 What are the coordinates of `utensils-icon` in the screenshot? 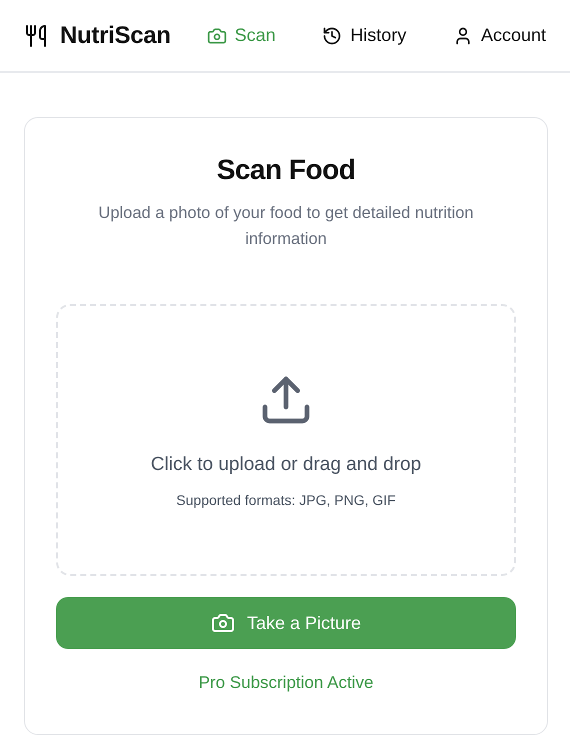 It's located at (36, 36).